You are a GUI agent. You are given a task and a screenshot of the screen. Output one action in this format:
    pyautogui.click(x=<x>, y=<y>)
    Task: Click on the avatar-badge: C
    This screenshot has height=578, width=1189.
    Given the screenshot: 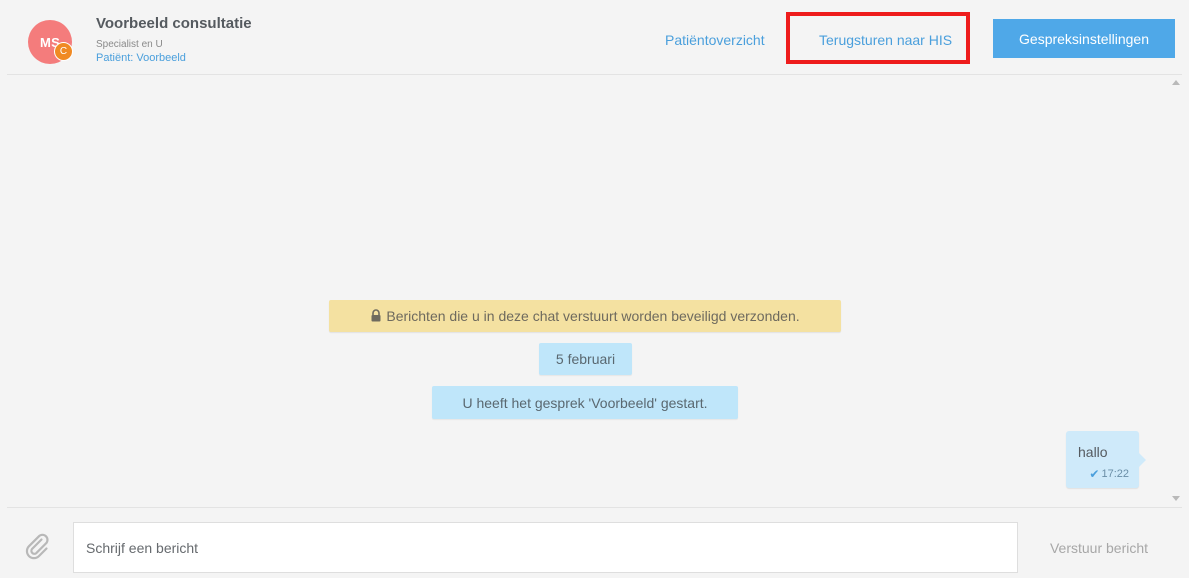 What is the action you would take?
    pyautogui.click(x=63, y=51)
    